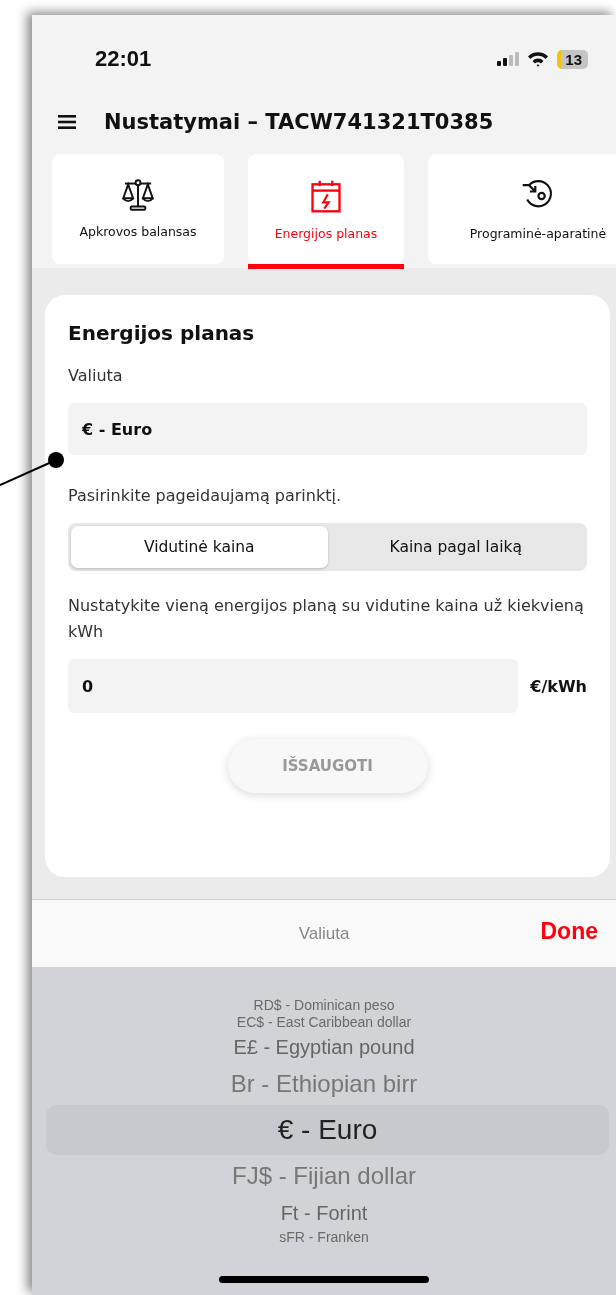  What do you see at coordinates (324, 1084) in the screenshot?
I see `picker-option: Br - Ethiopian birr` at bounding box center [324, 1084].